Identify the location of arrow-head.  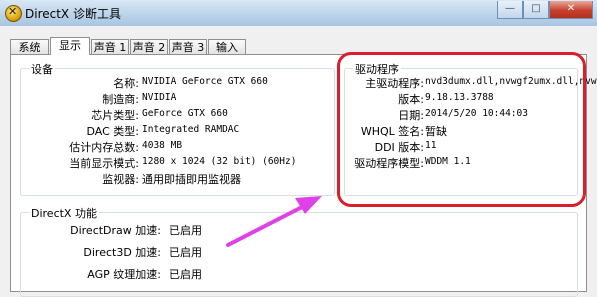
(308, 205).